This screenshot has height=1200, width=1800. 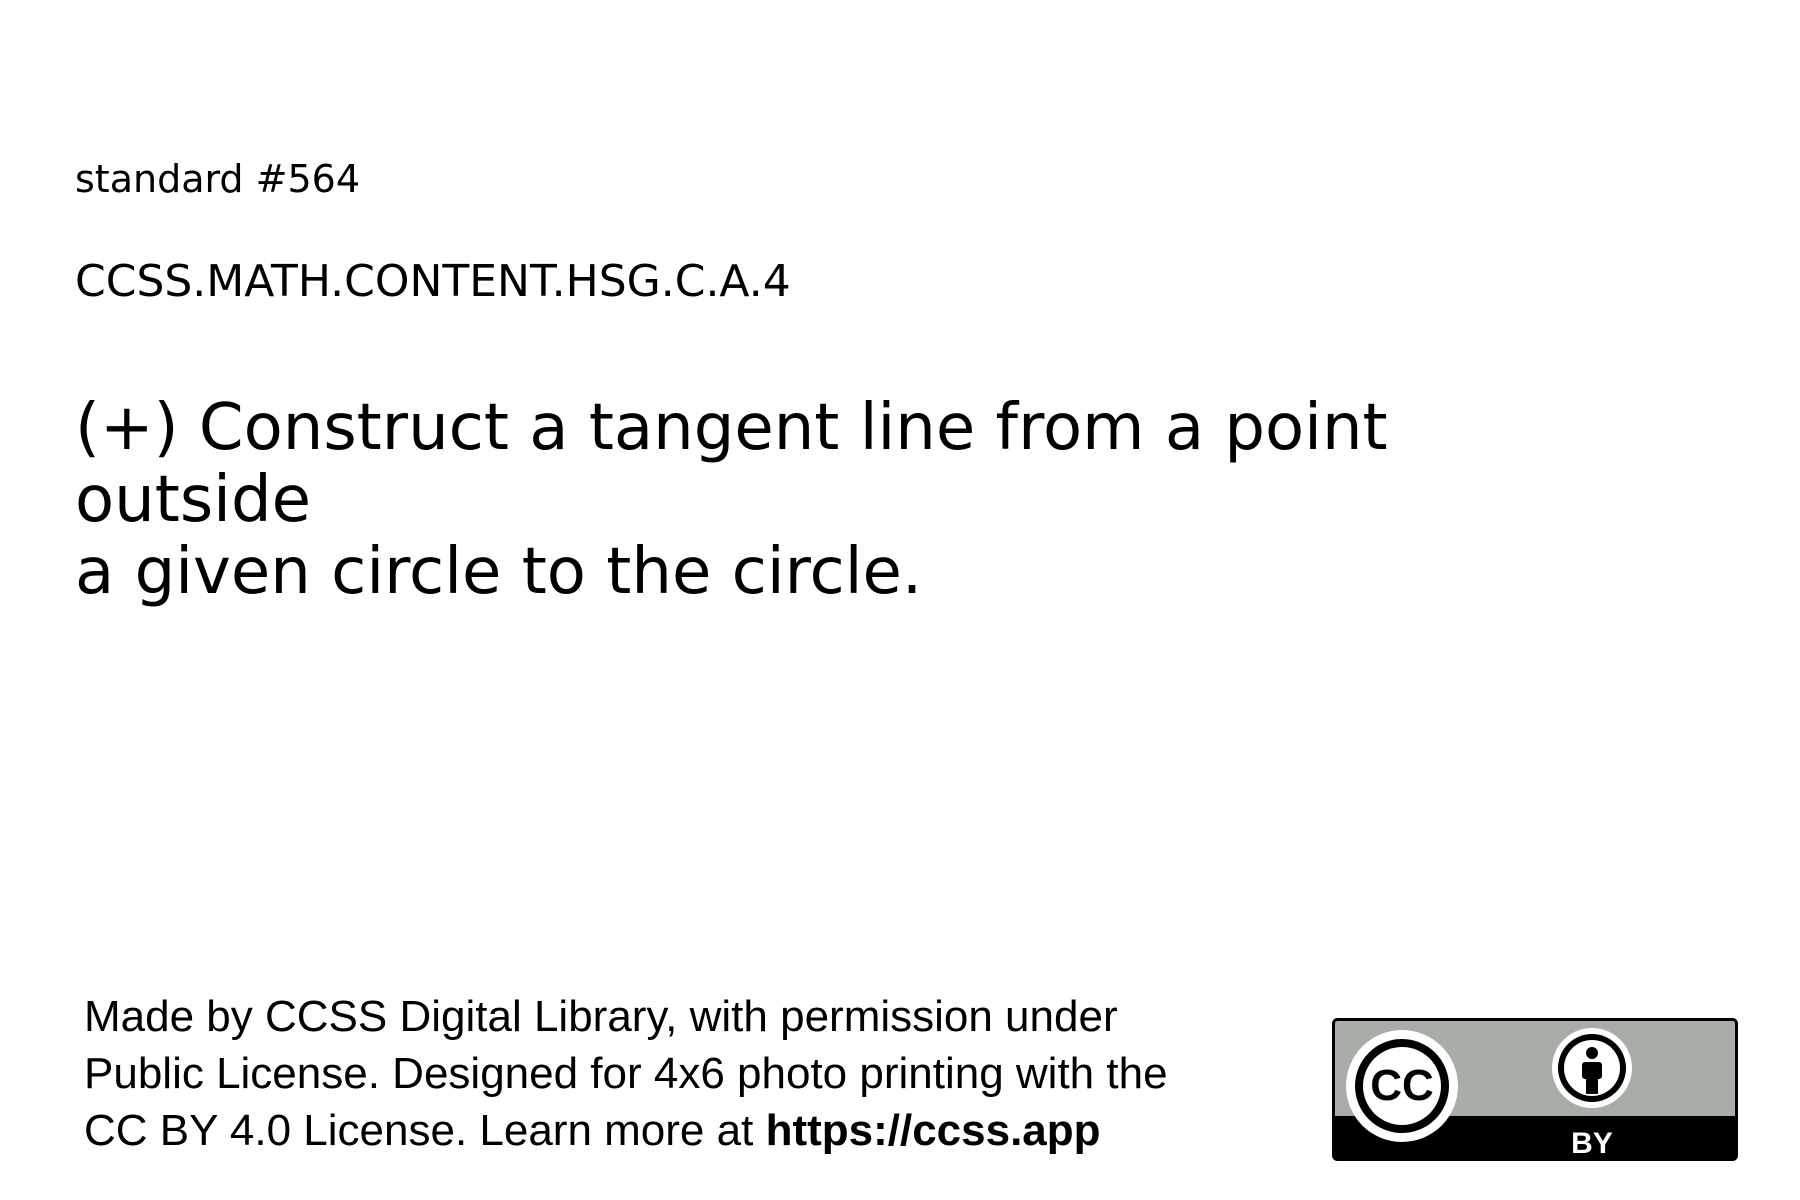 I want to click on by-label: BY, so click(x=1592, y=1143).